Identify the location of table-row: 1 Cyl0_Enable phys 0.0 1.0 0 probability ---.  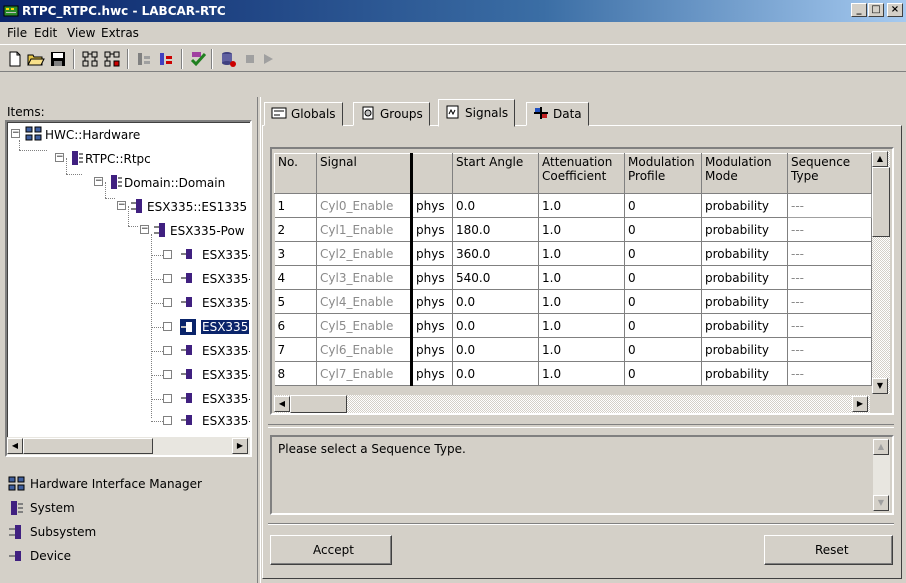
(573, 205).